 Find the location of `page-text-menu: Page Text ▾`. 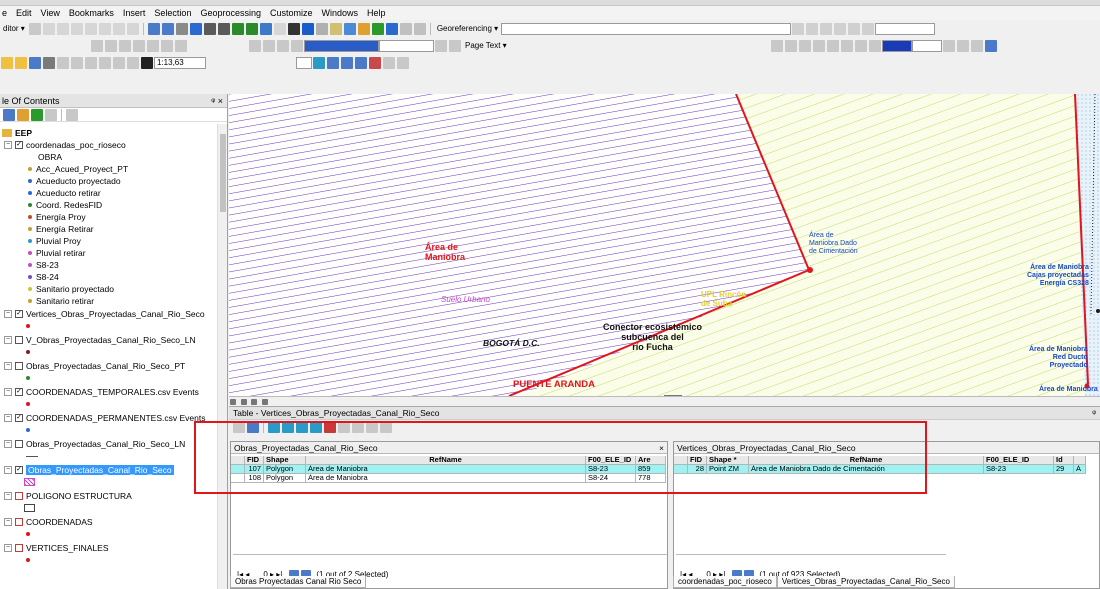

page-text-menu: Page Text ▾ is located at coordinates (486, 45).